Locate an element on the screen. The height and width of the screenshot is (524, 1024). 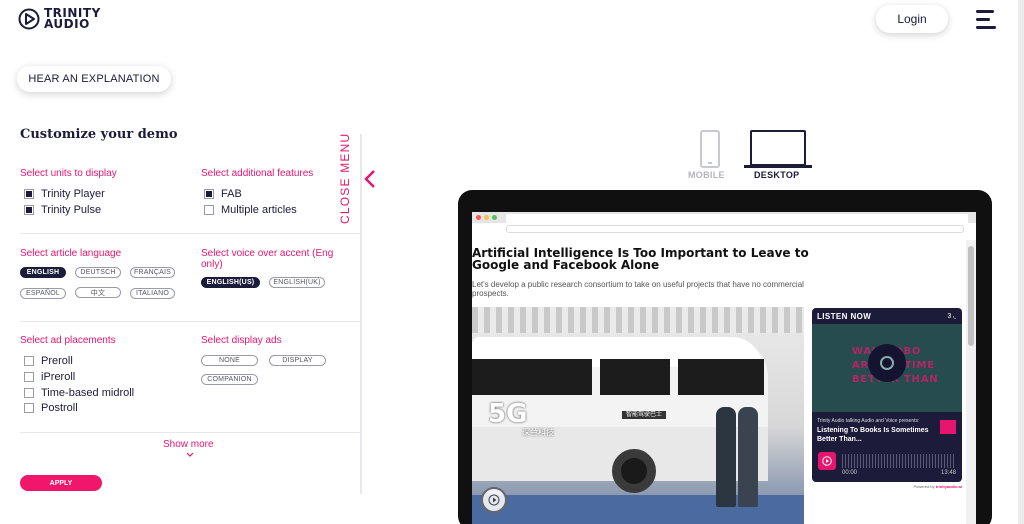
language-chip-francais: FRANÇAIS is located at coordinates (152, 272).